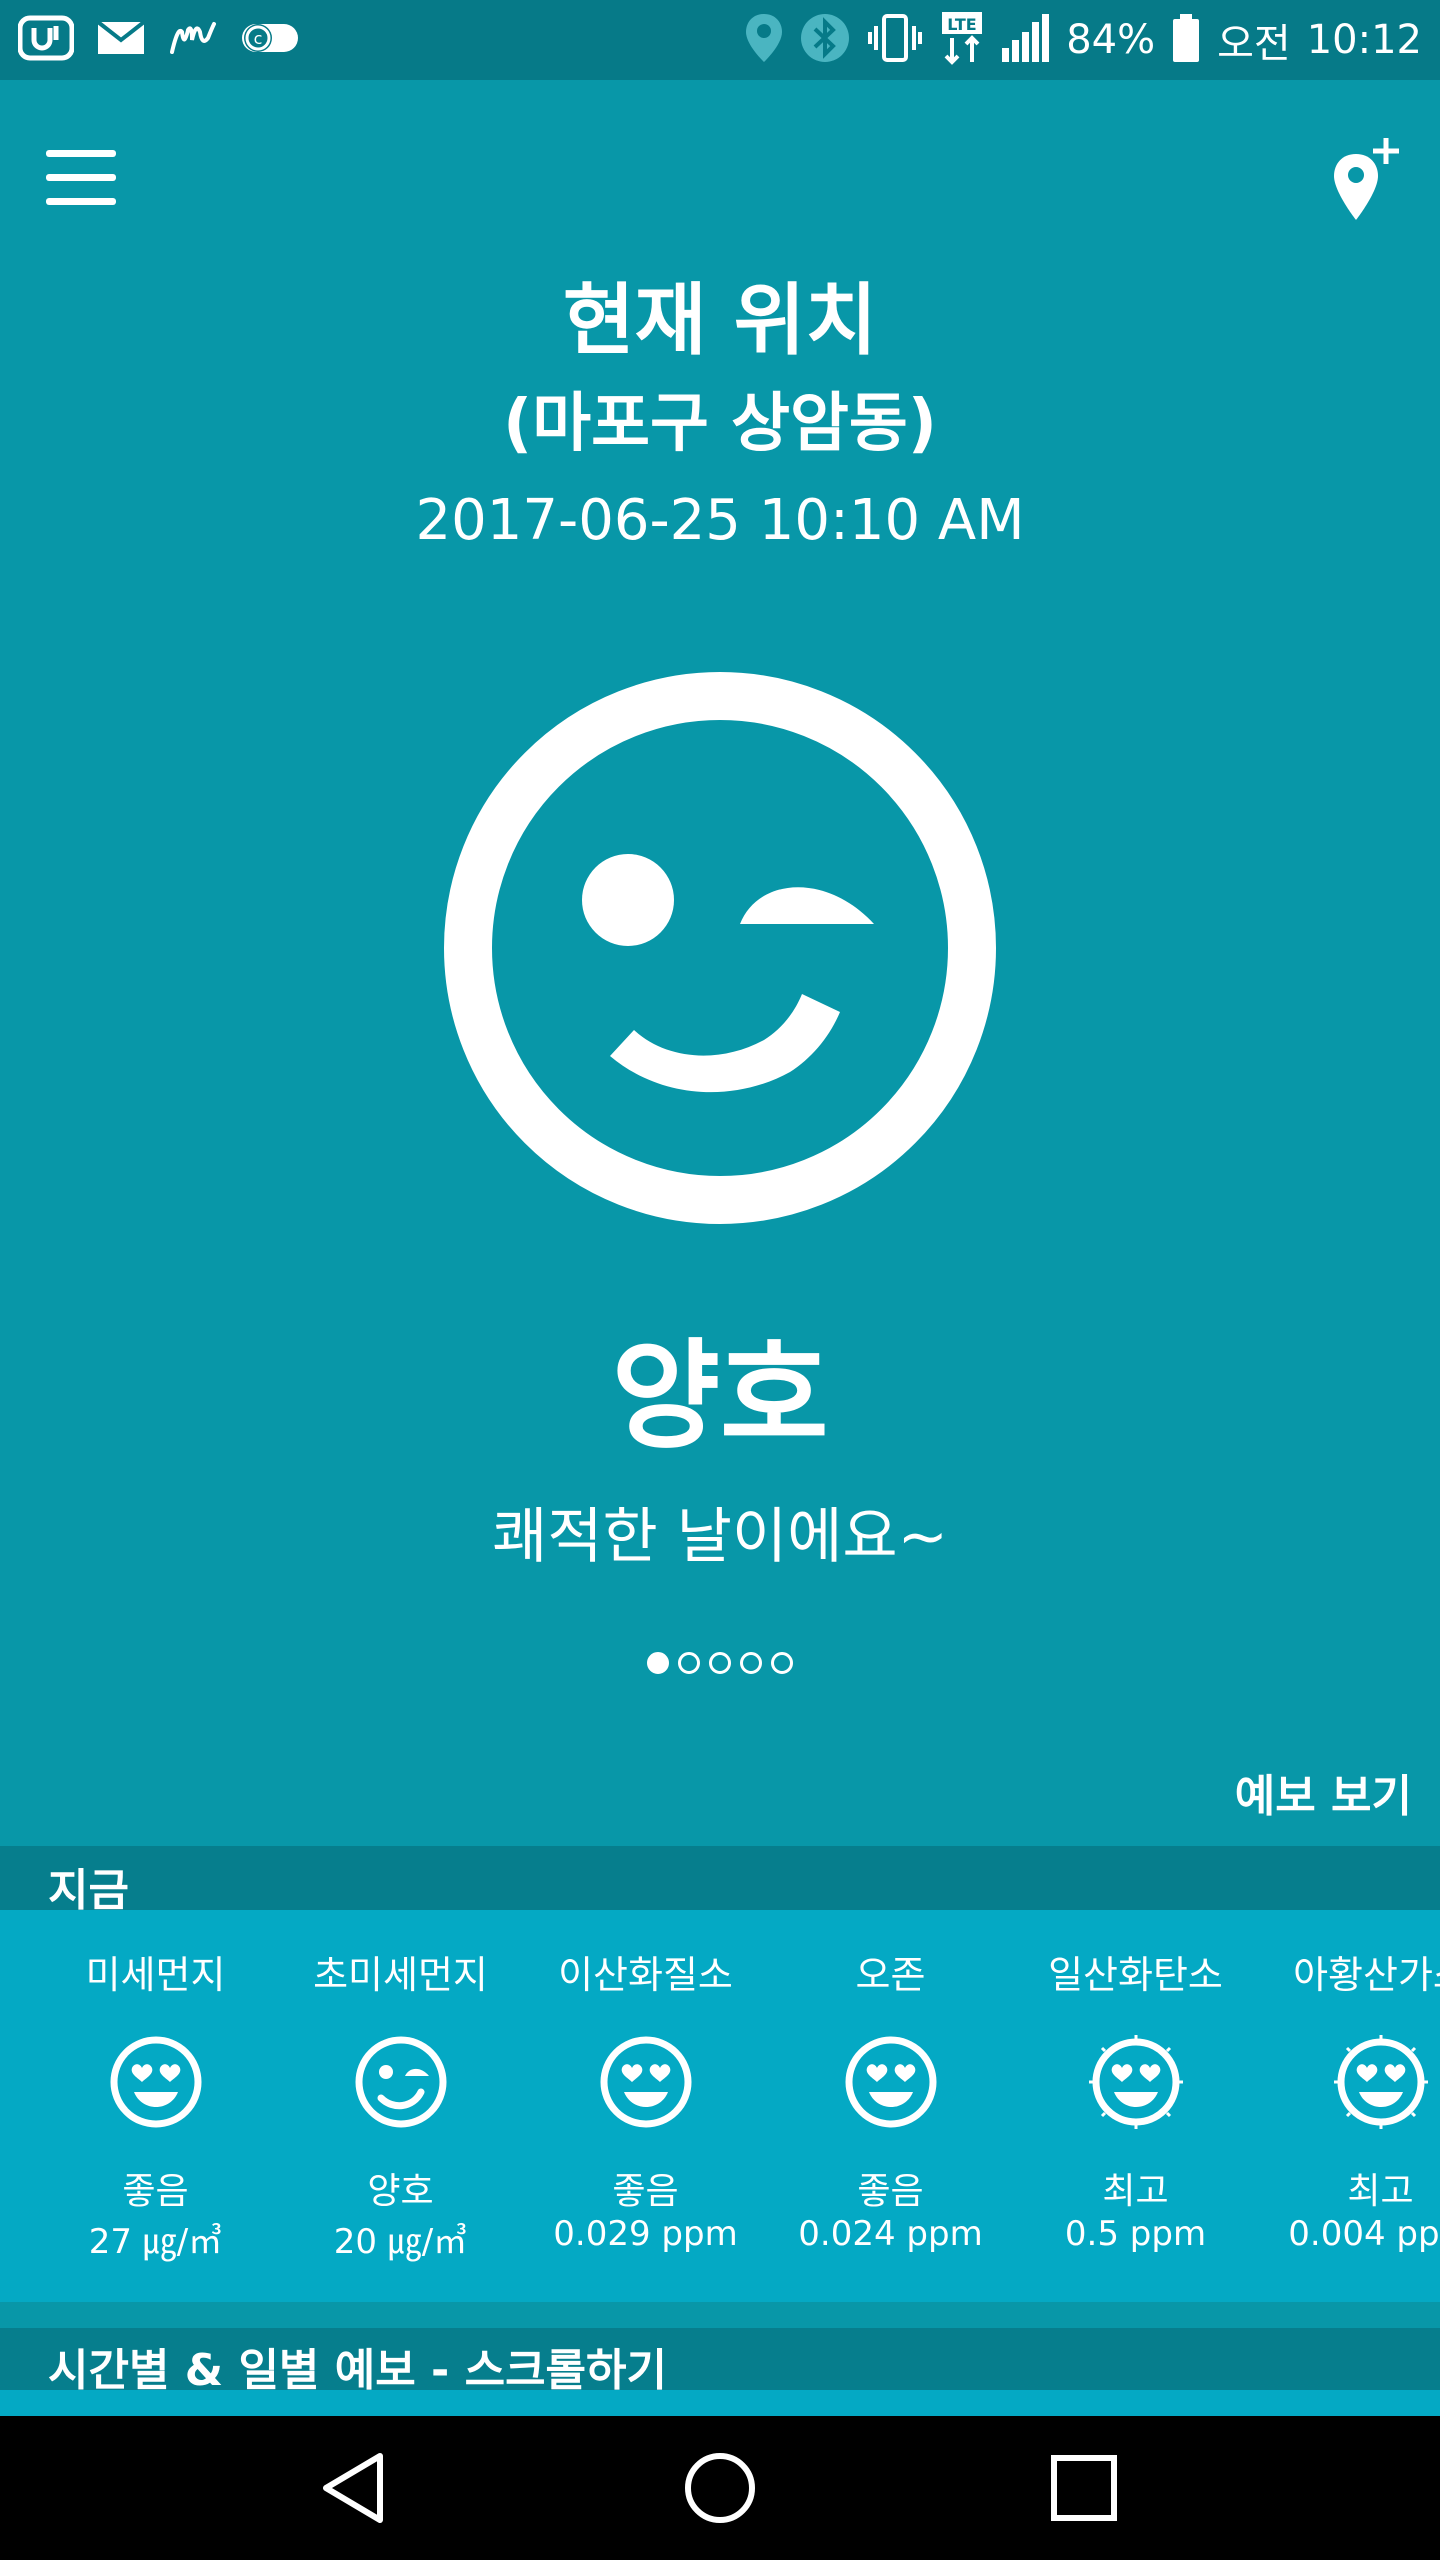 Image resolution: width=1440 pixels, height=2560 pixels. What do you see at coordinates (1135, 1975) in the screenshot?
I see `pollutant-name: 일산화탄소` at bounding box center [1135, 1975].